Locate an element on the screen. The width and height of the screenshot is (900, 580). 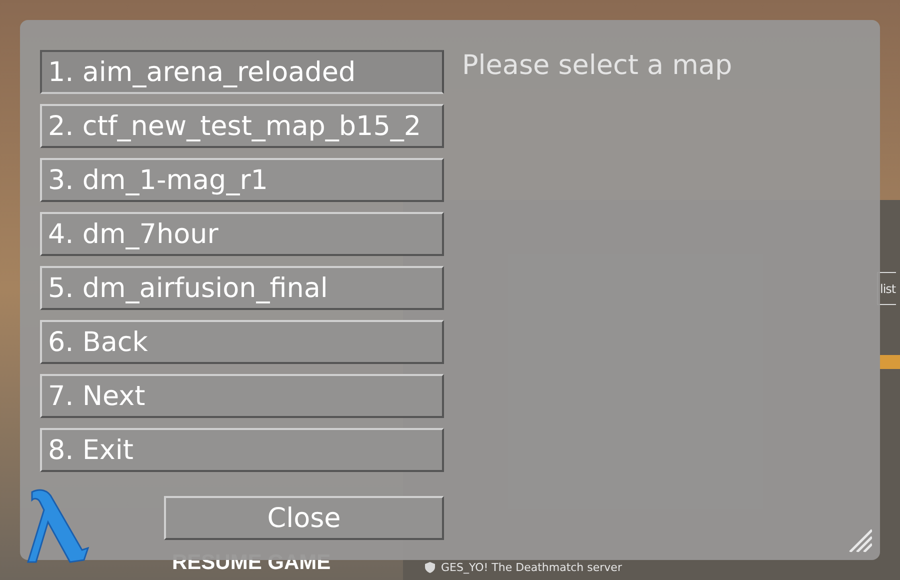
server-name: GES_YO! The Deathmatch server is located at coordinates (531, 567).